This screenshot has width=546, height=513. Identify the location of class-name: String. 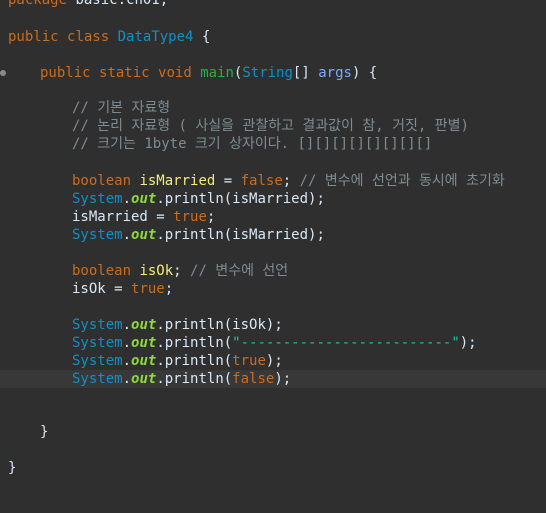
(267, 73).